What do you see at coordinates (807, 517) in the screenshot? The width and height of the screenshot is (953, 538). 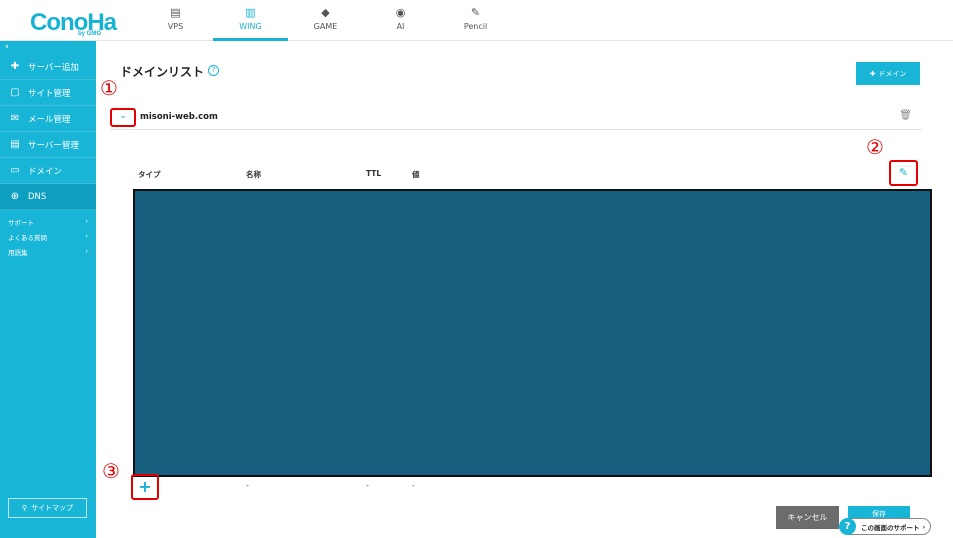 I see `cancel-button: キャンセル` at bounding box center [807, 517].